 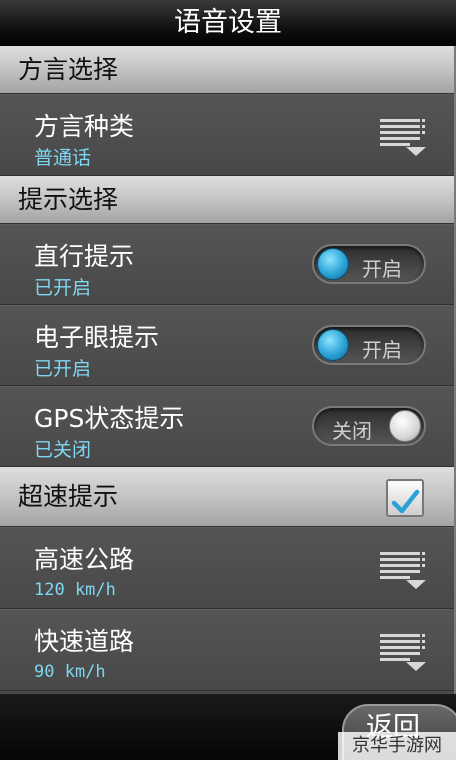 What do you see at coordinates (68, 199) in the screenshot?
I see `section-label: 提示选择` at bounding box center [68, 199].